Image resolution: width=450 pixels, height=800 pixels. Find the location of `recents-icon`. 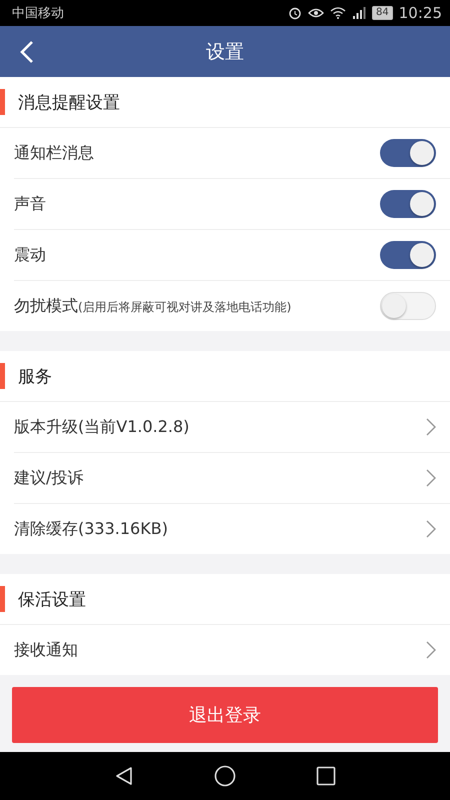

recents-icon is located at coordinates (326, 776).